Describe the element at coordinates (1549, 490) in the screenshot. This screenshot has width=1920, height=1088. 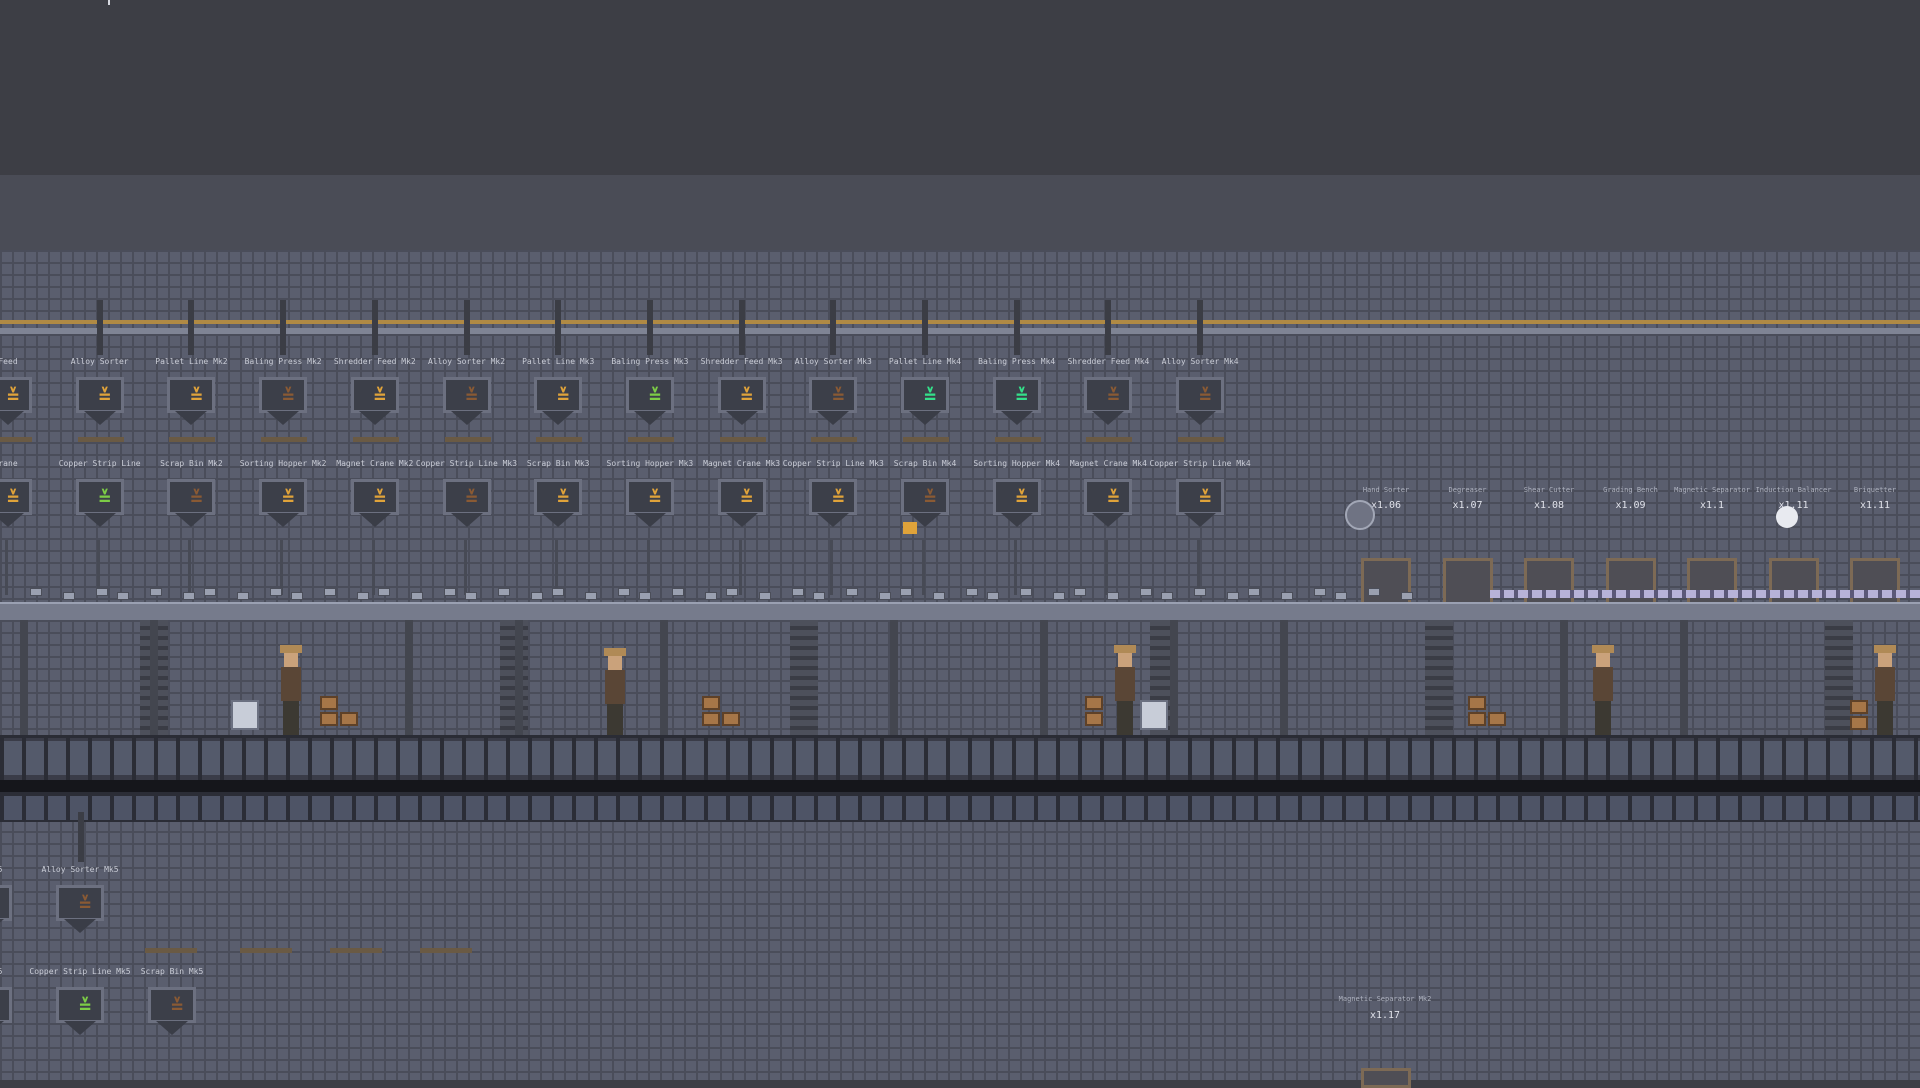
I see `stat-name: Shear Cutter` at that location.